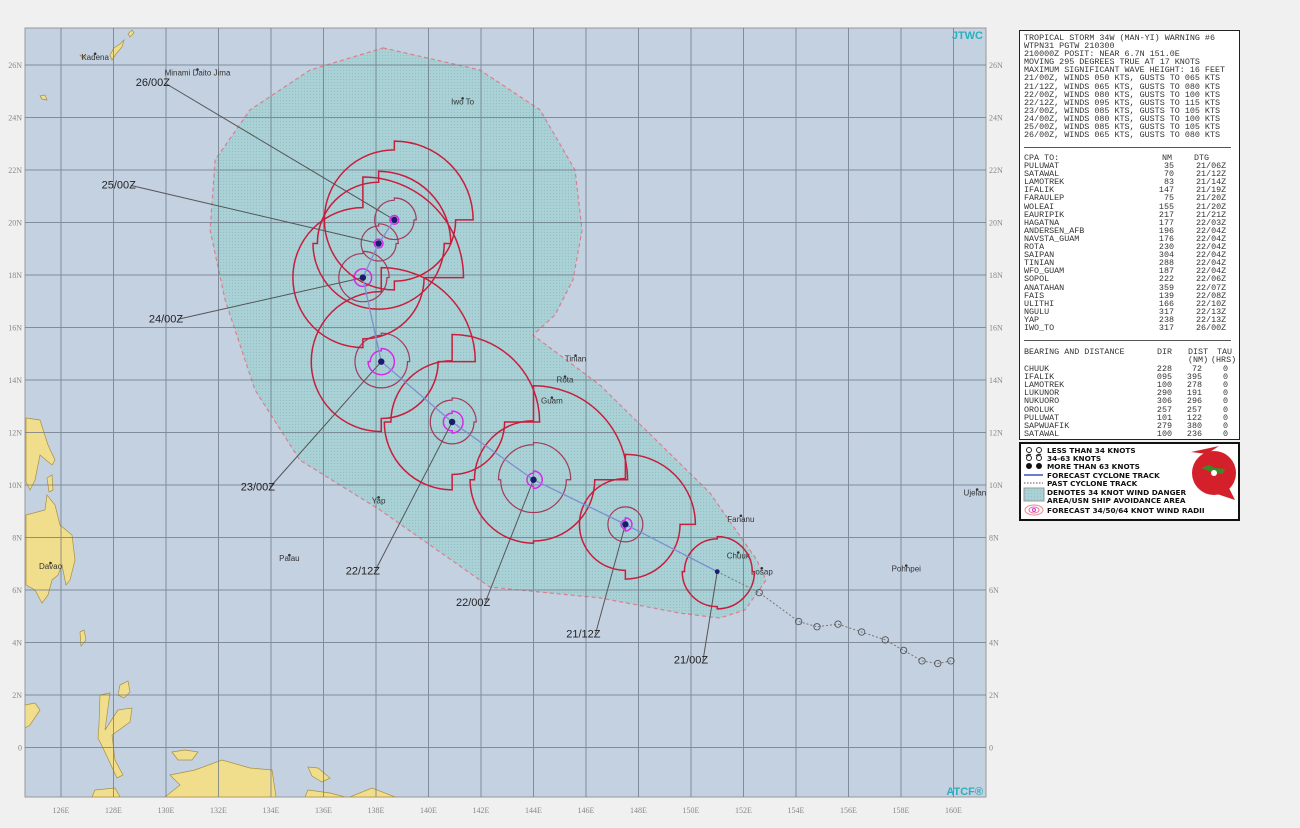 The height and width of the screenshot is (828, 1300). What do you see at coordinates (996, 170) in the screenshot?
I see `lat-tick-label-right: 22N` at bounding box center [996, 170].